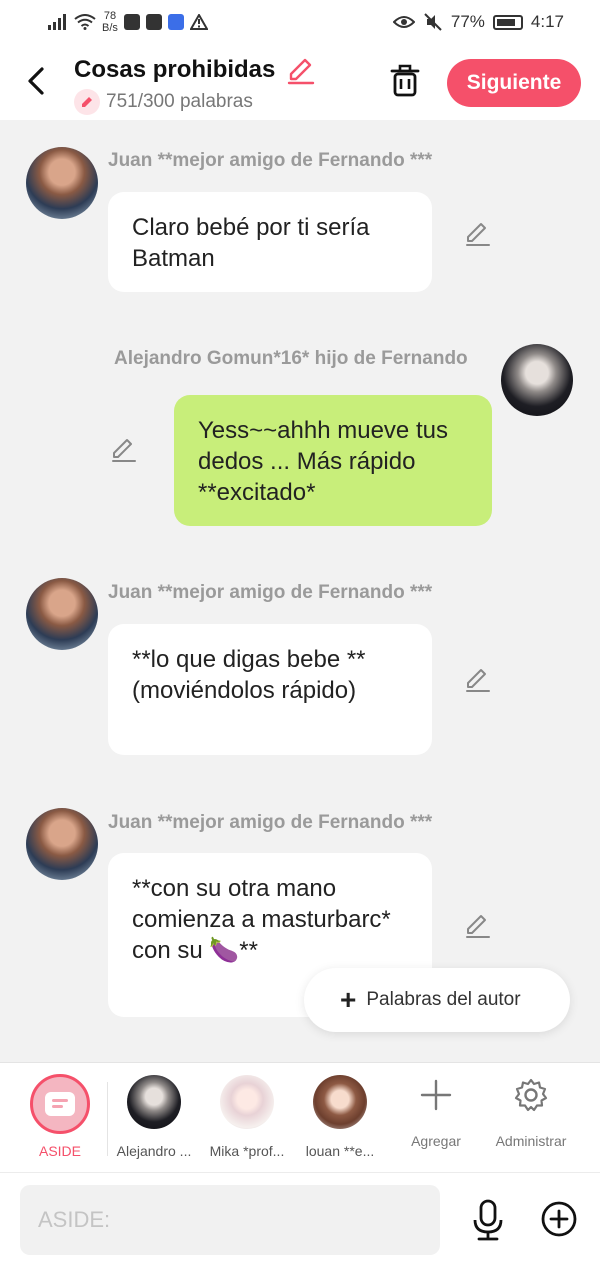 The height and width of the screenshot is (1267, 600). What do you see at coordinates (547, 21) in the screenshot?
I see `clock: 4:17` at bounding box center [547, 21].